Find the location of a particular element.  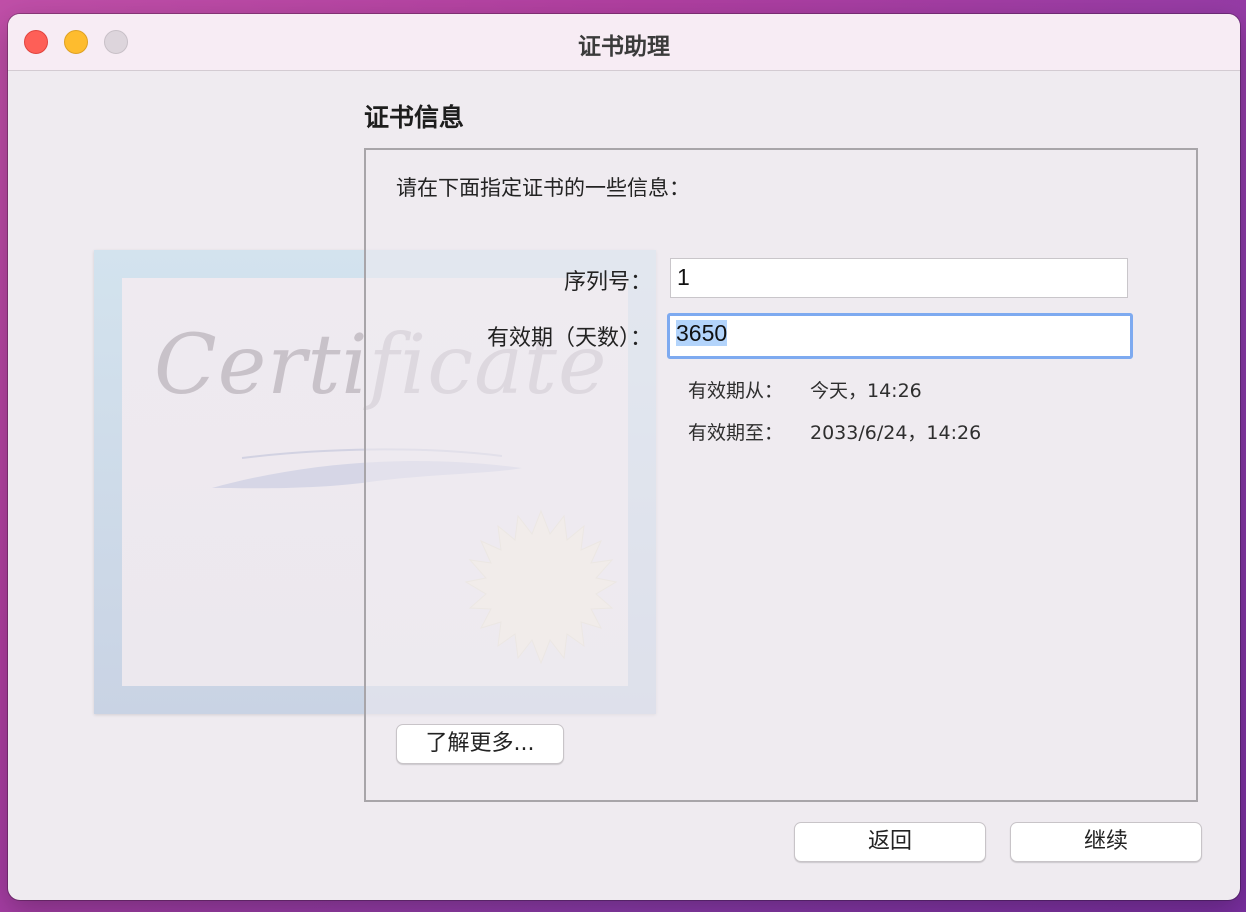

validity-days-value: 3650 is located at coordinates (702, 333).